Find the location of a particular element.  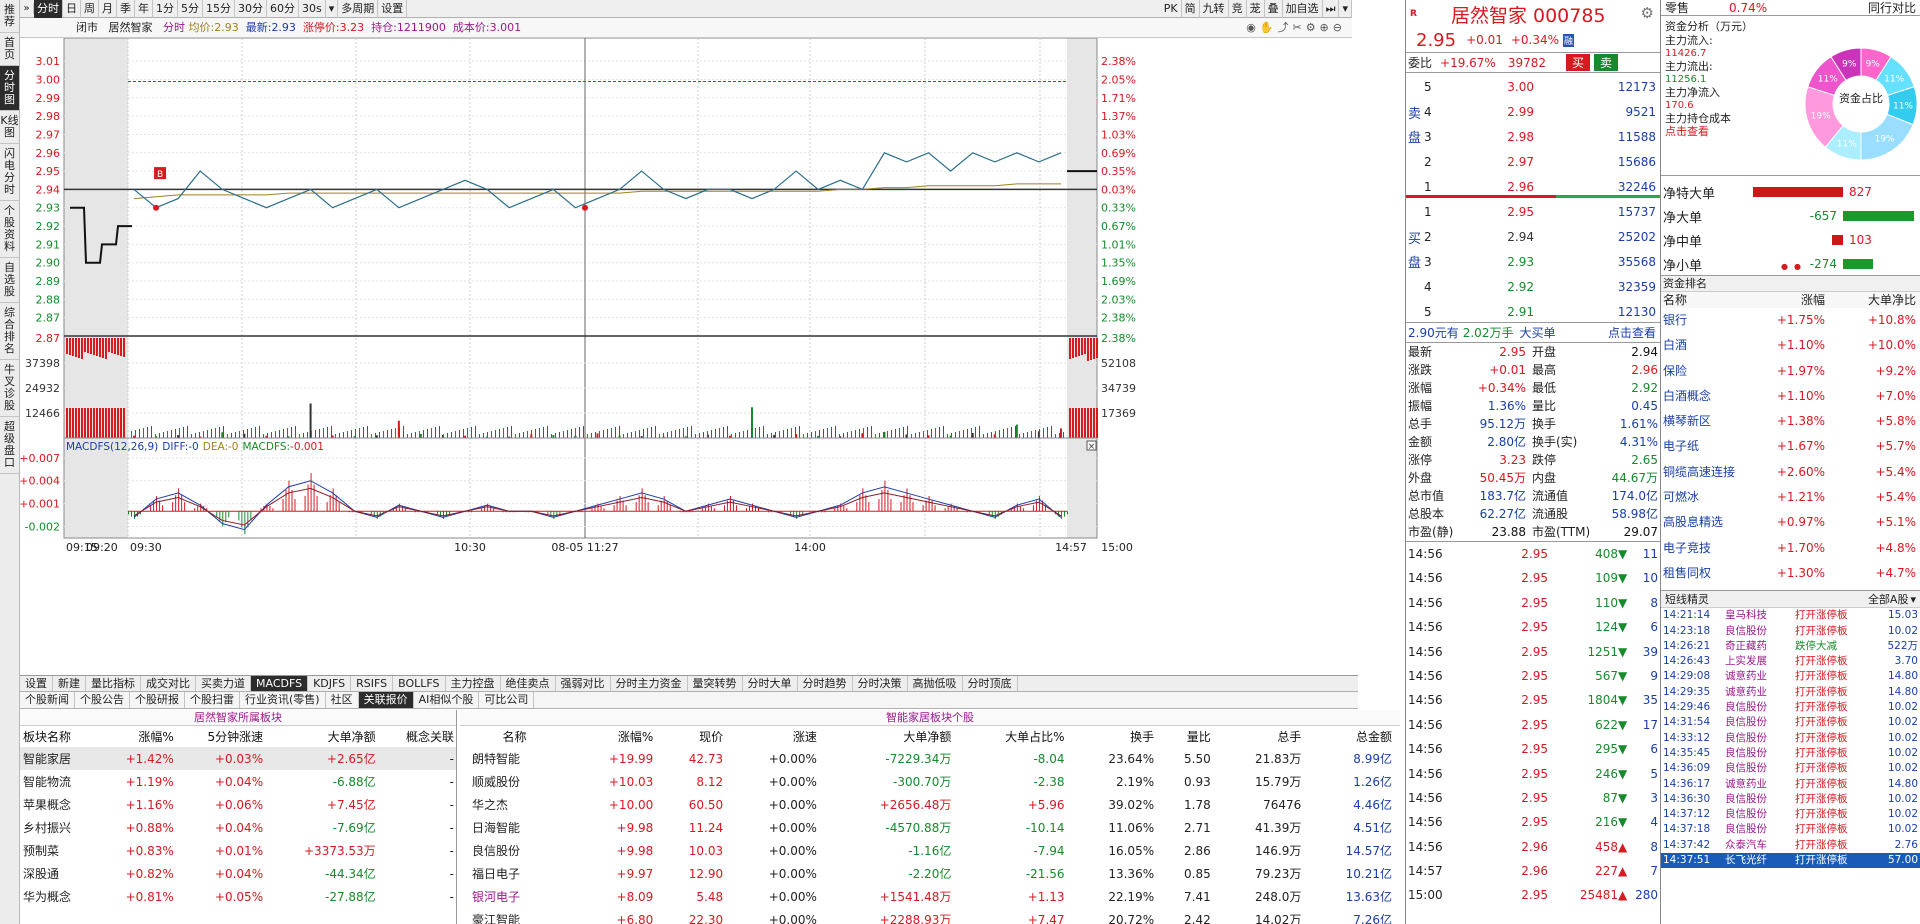

buy-button: 买 is located at coordinates (1578, 62).